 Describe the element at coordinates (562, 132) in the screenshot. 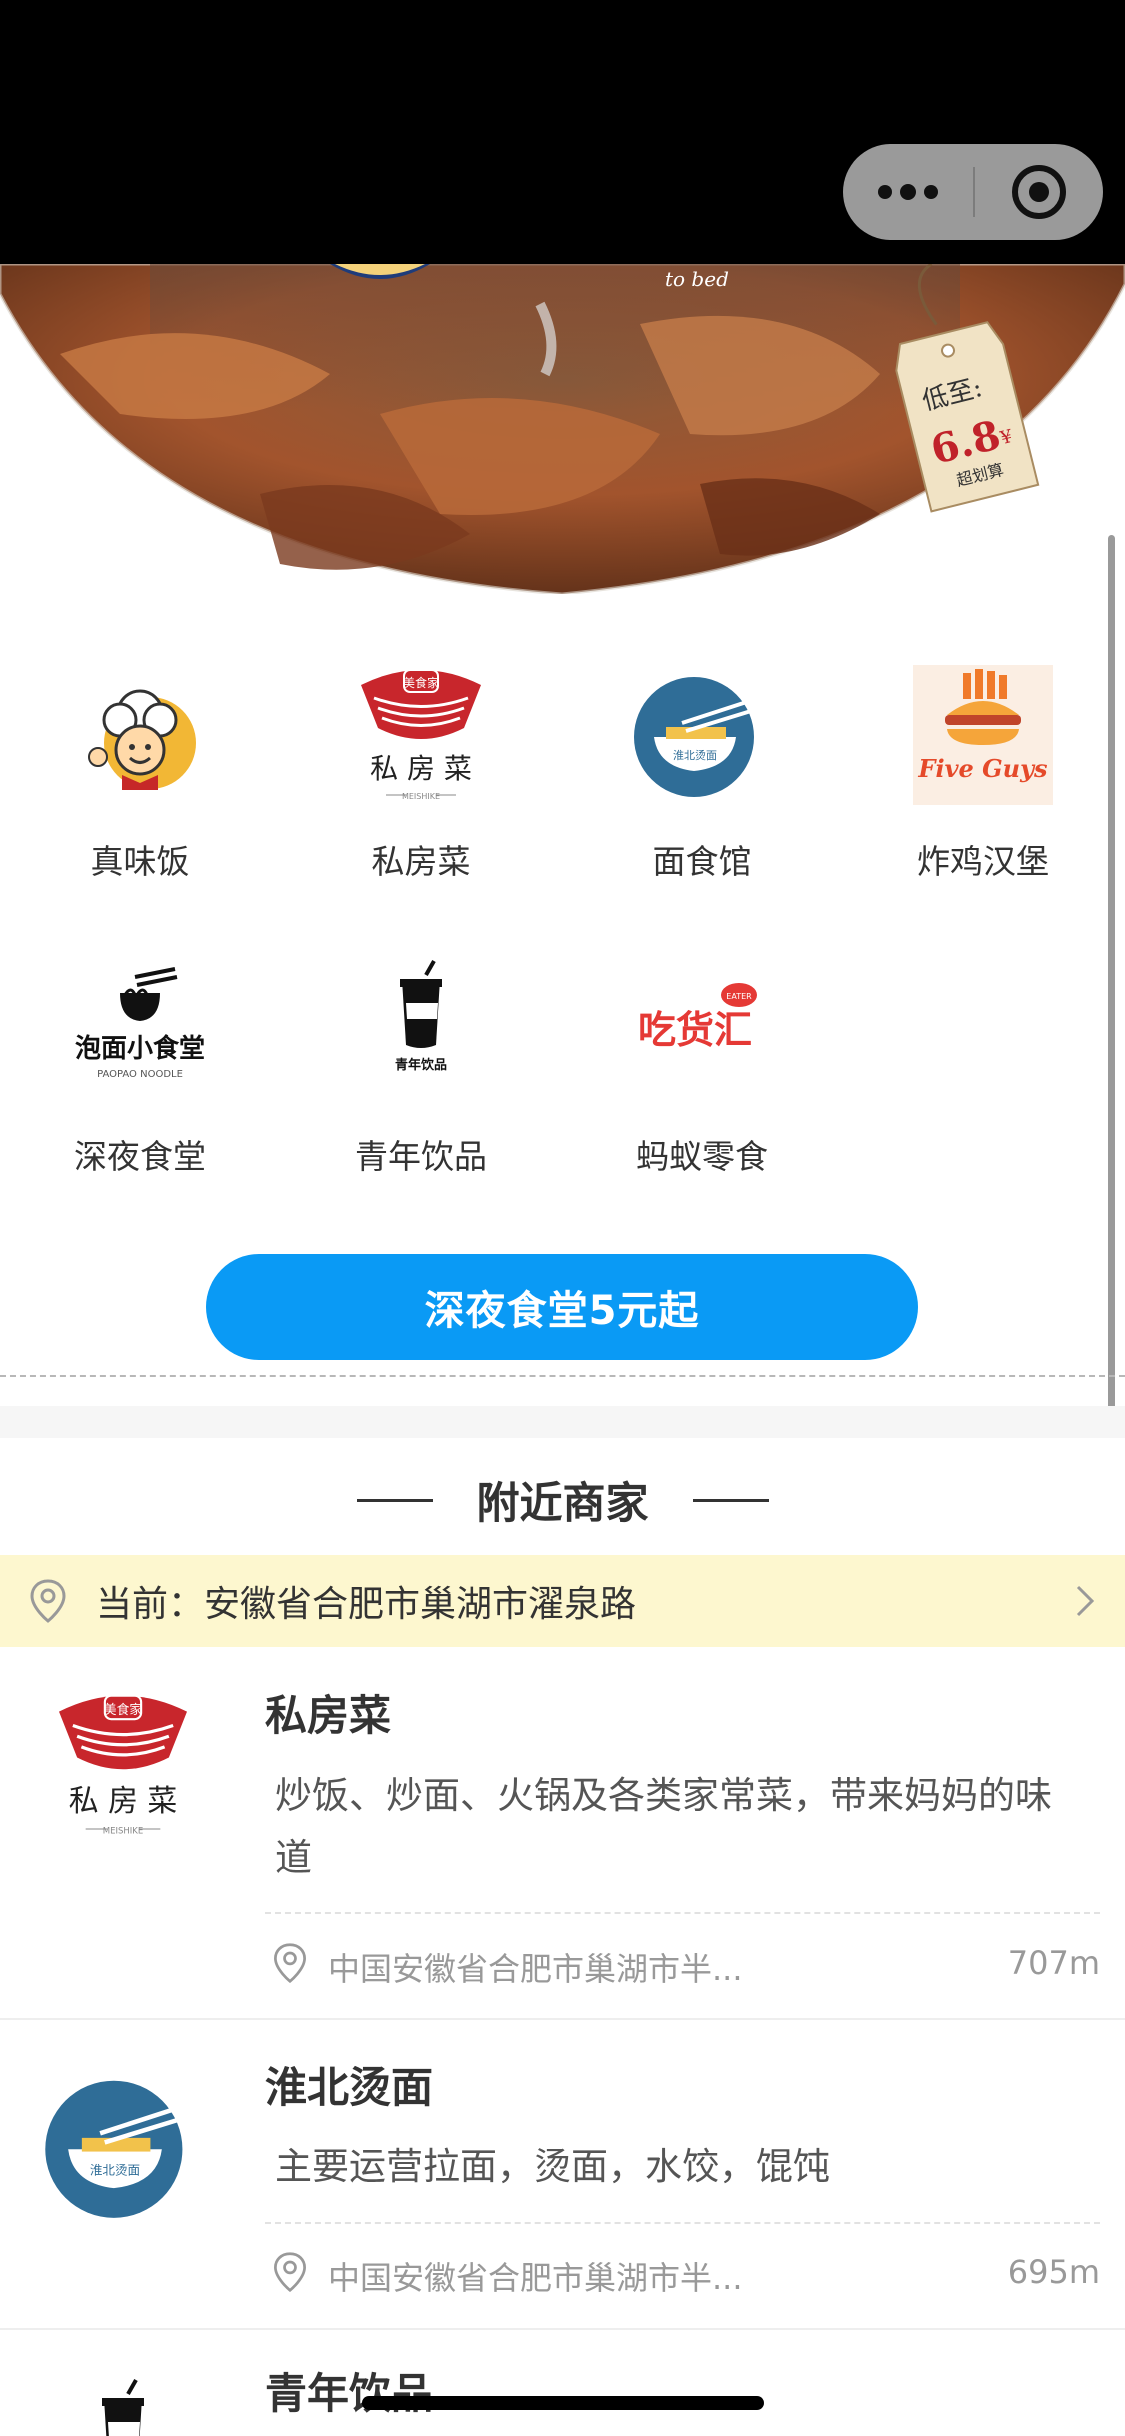

I see `status-bar` at that location.